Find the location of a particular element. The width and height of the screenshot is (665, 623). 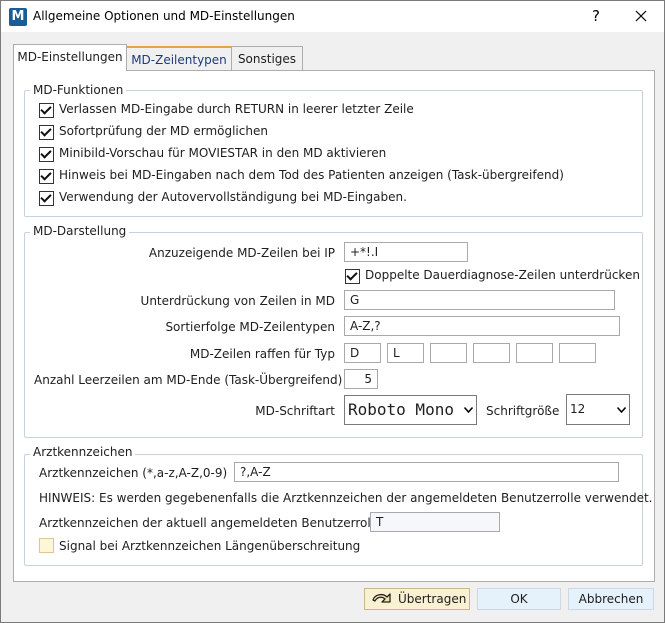

checkbox-minibild is located at coordinates (46, 154).